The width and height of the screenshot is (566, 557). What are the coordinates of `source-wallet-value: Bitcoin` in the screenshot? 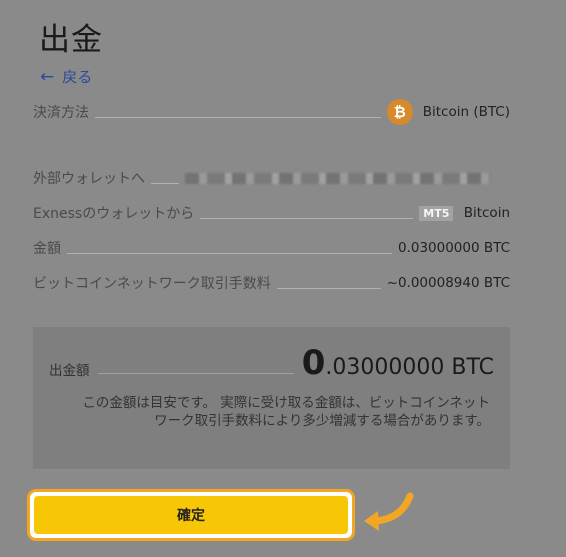 It's located at (486, 213).